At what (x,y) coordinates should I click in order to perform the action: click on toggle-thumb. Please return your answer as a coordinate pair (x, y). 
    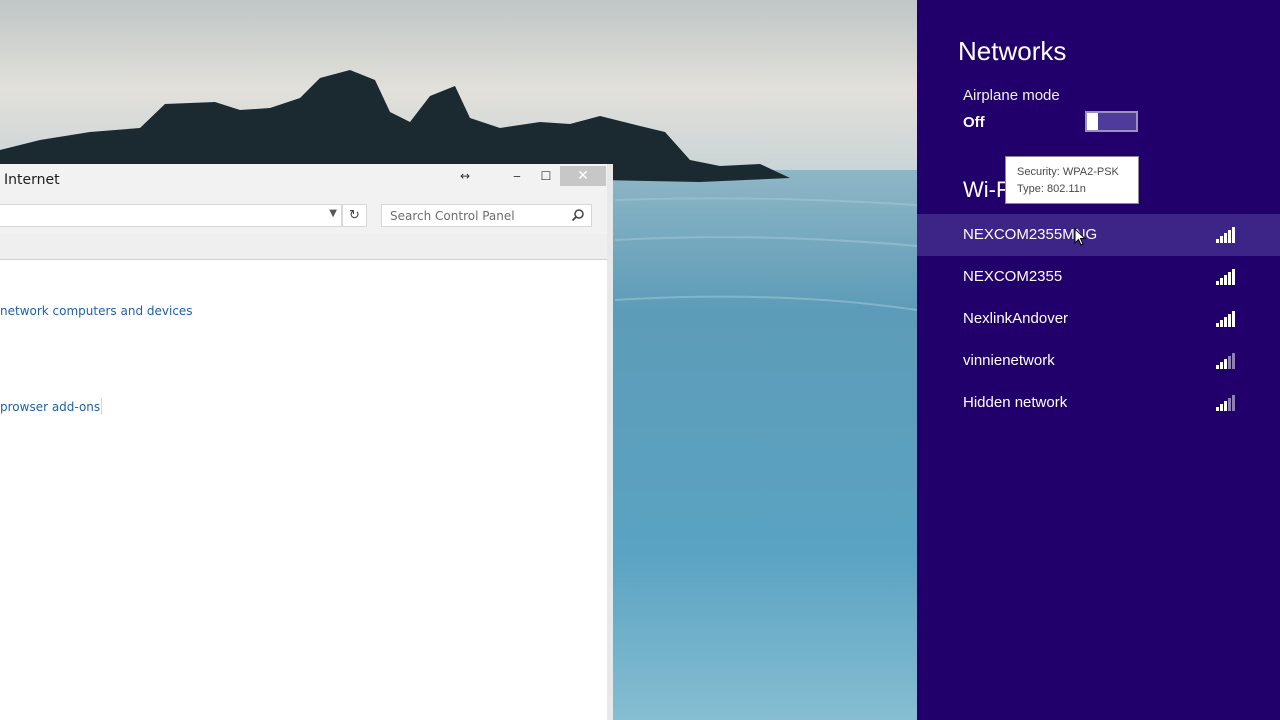
    Looking at the image, I should click on (1092, 121).